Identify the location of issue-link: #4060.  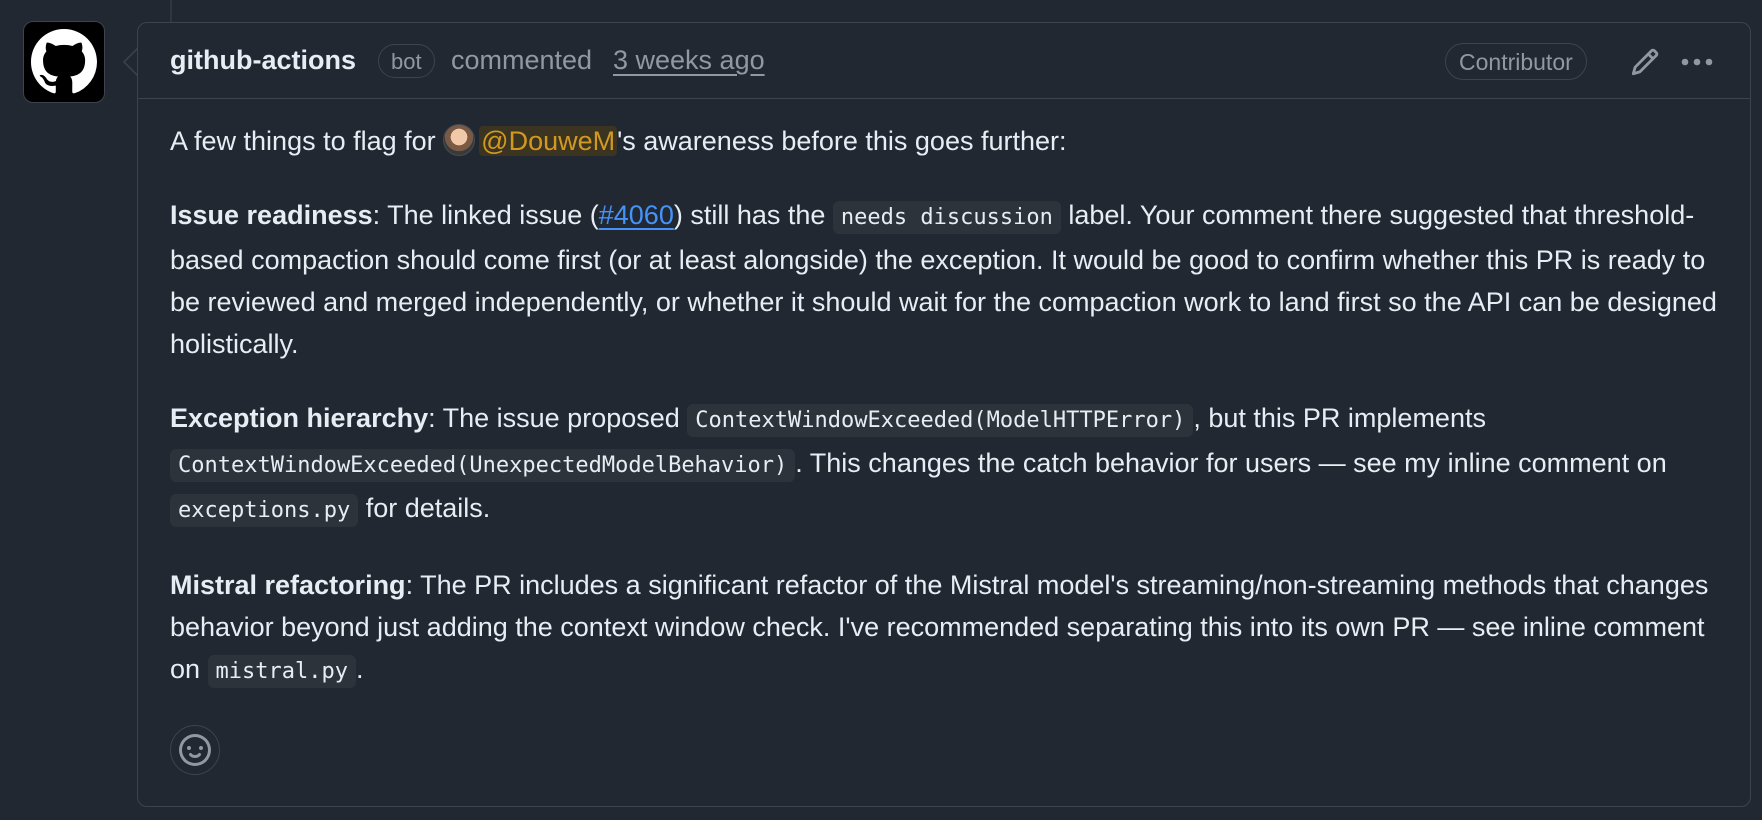
(636, 215).